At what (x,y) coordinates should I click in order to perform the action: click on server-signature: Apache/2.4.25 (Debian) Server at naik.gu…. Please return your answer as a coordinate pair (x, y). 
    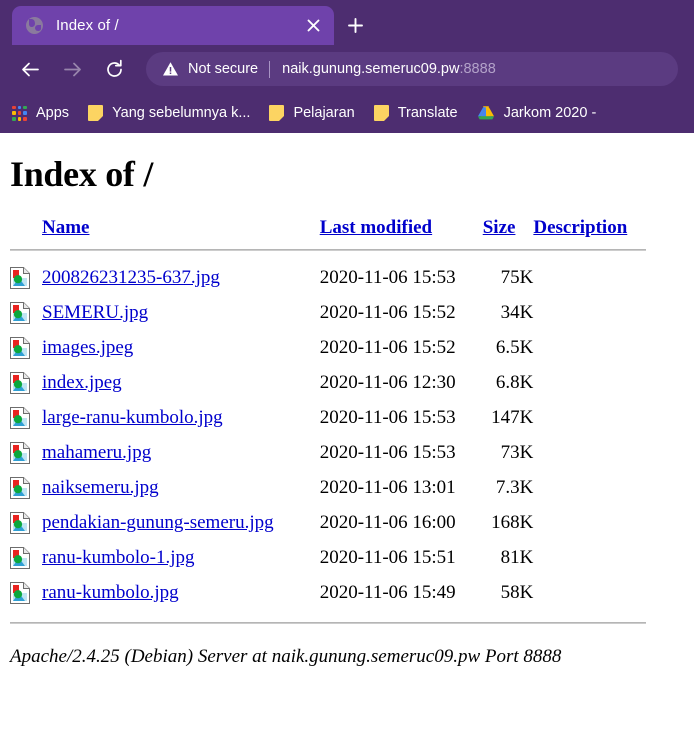
    Looking at the image, I should click on (286, 656).